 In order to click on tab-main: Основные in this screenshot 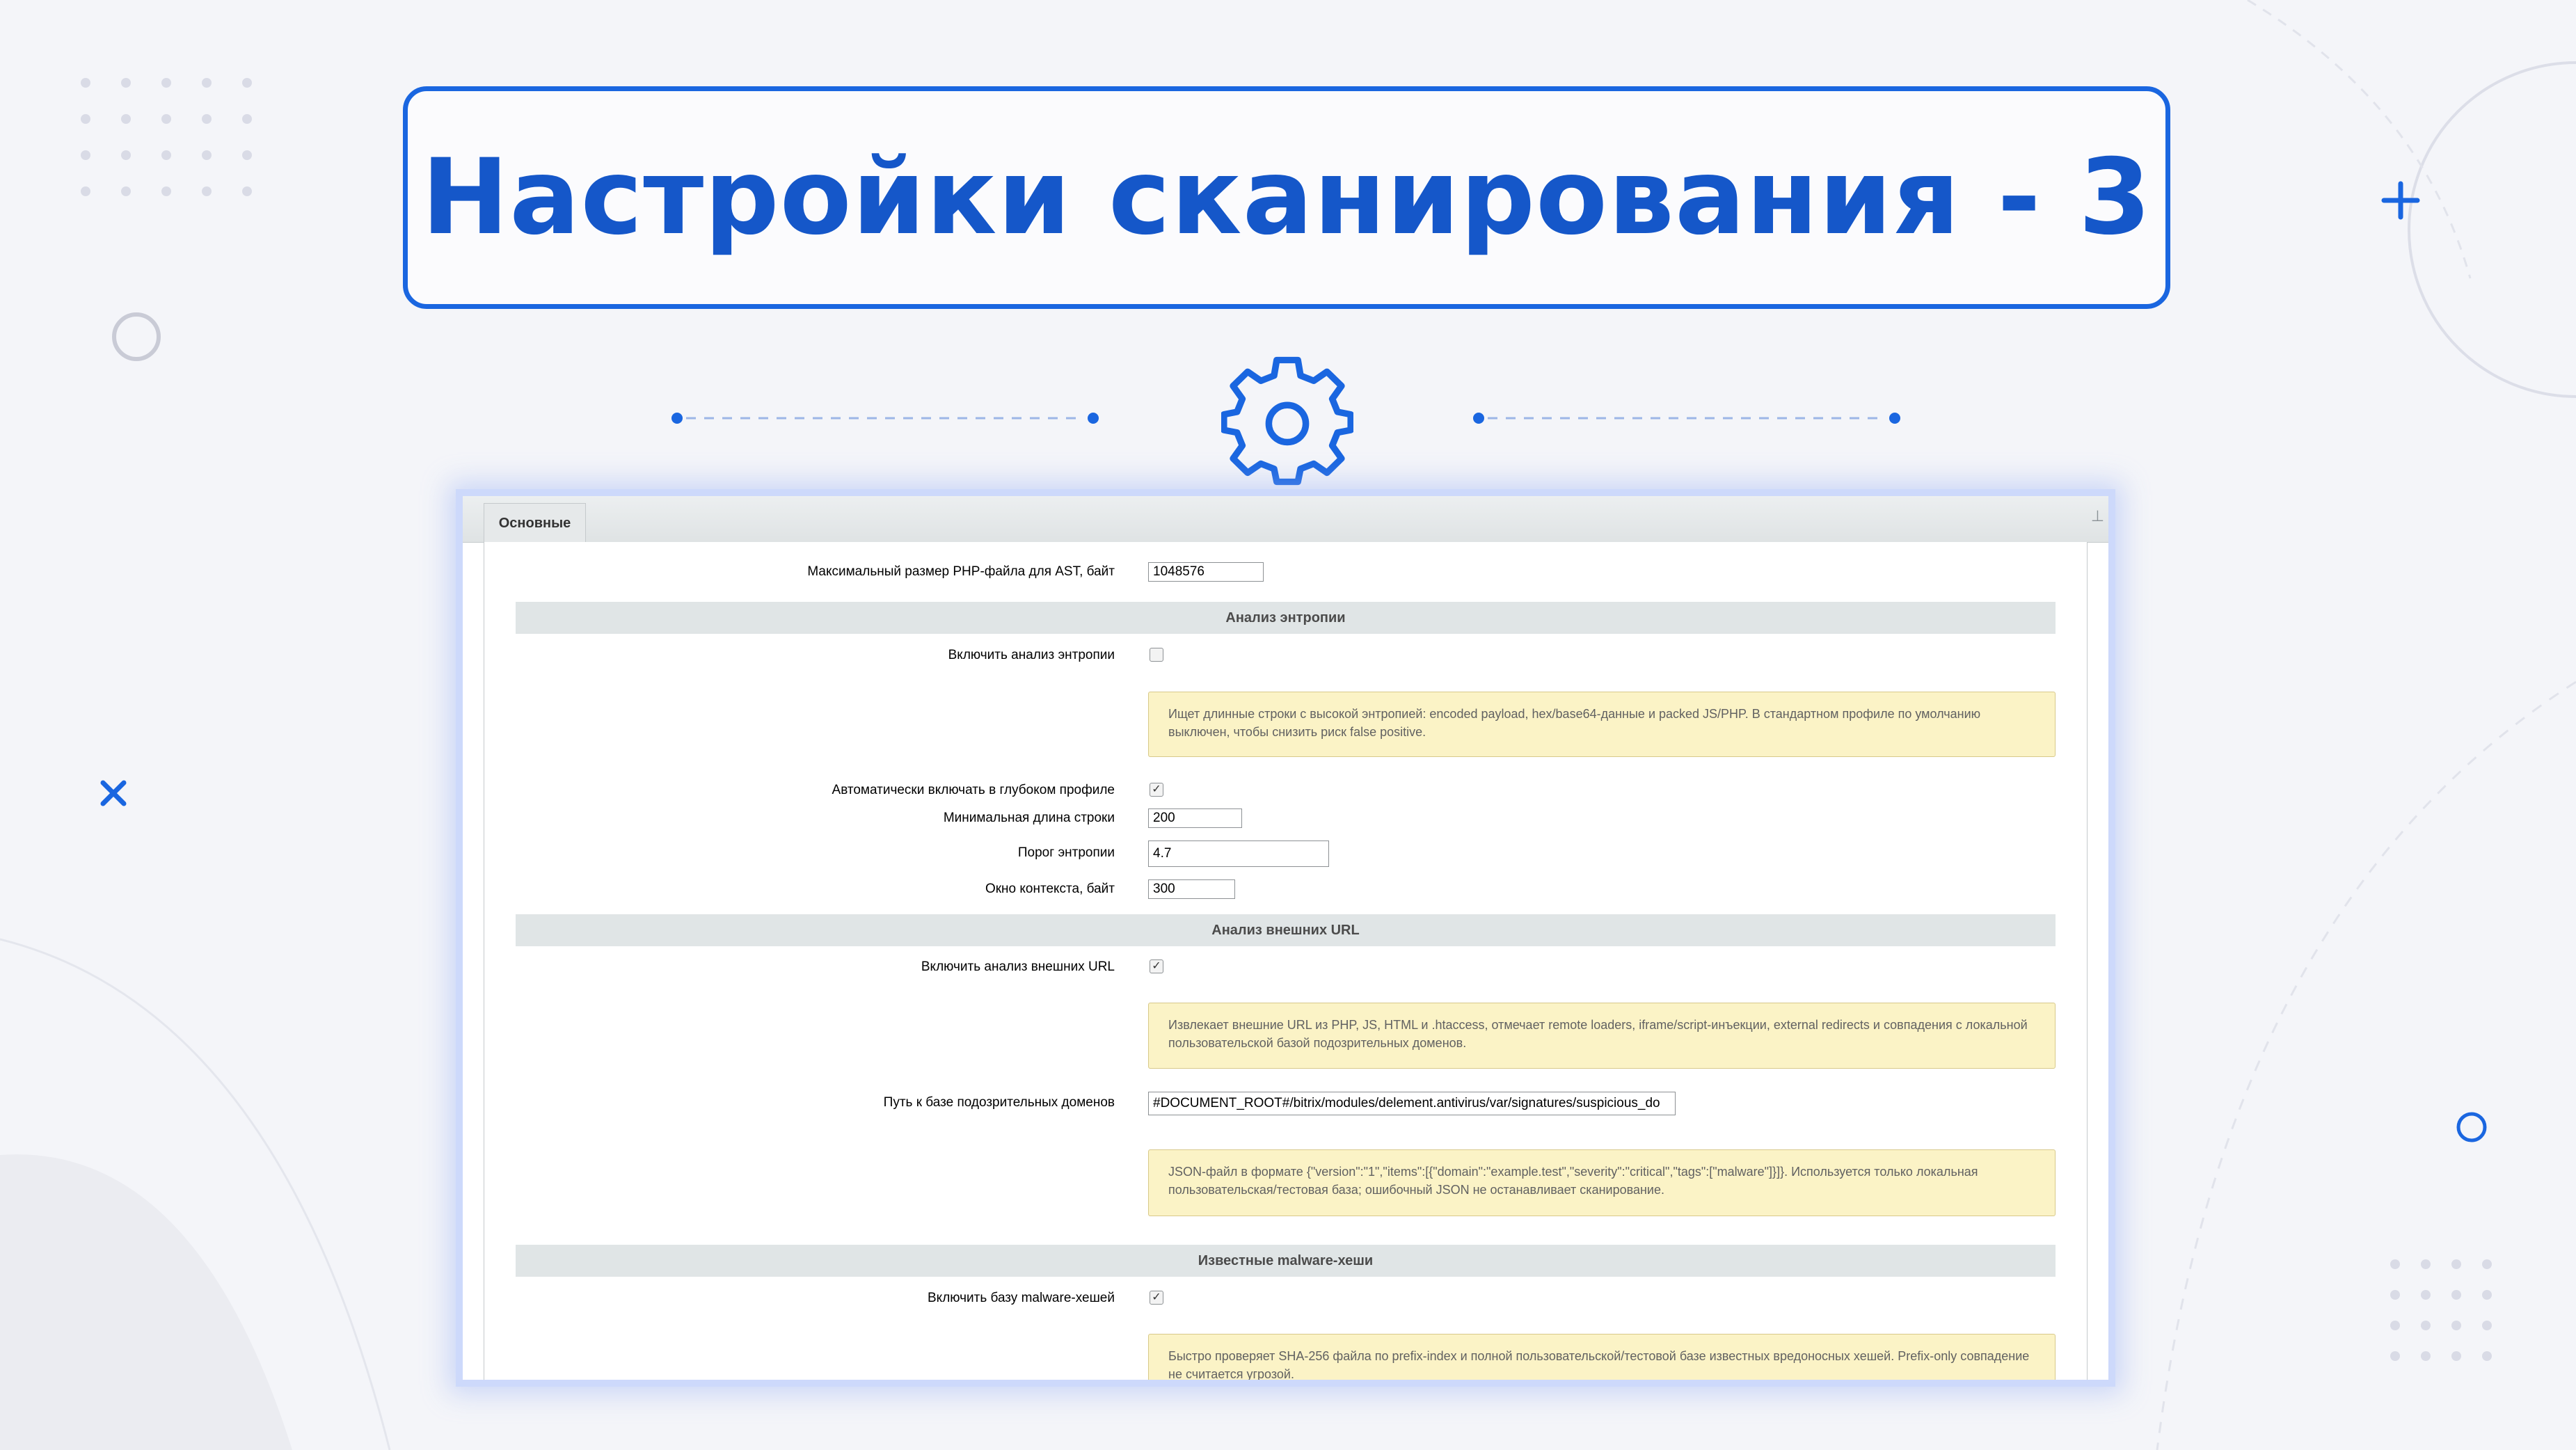, I will do `click(535, 523)`.